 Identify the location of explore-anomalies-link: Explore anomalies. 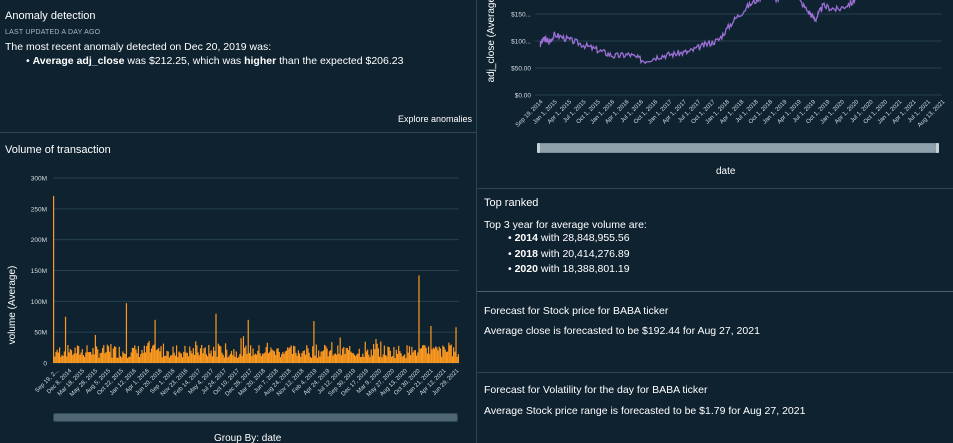
(435, 119).